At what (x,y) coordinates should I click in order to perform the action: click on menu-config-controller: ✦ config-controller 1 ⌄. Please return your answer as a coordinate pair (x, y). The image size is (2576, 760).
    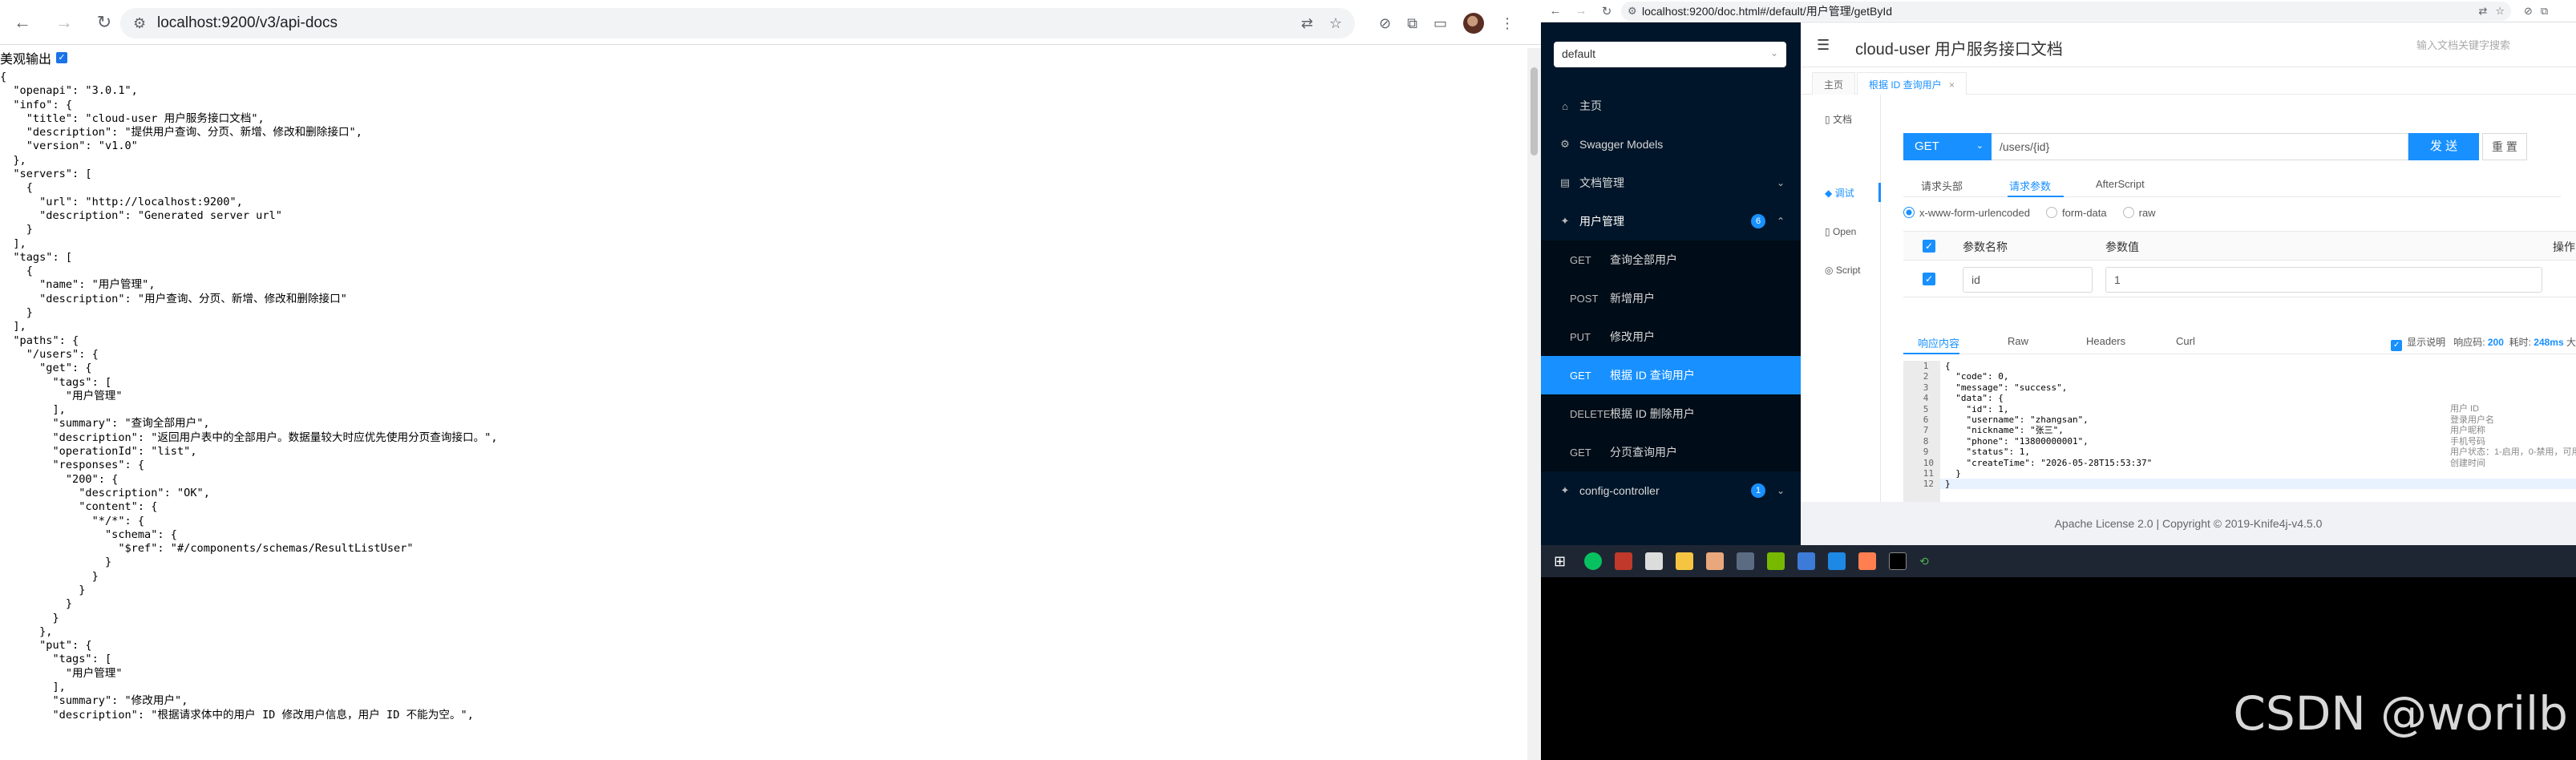
    Looking at the image, I should click on (1671, 490).